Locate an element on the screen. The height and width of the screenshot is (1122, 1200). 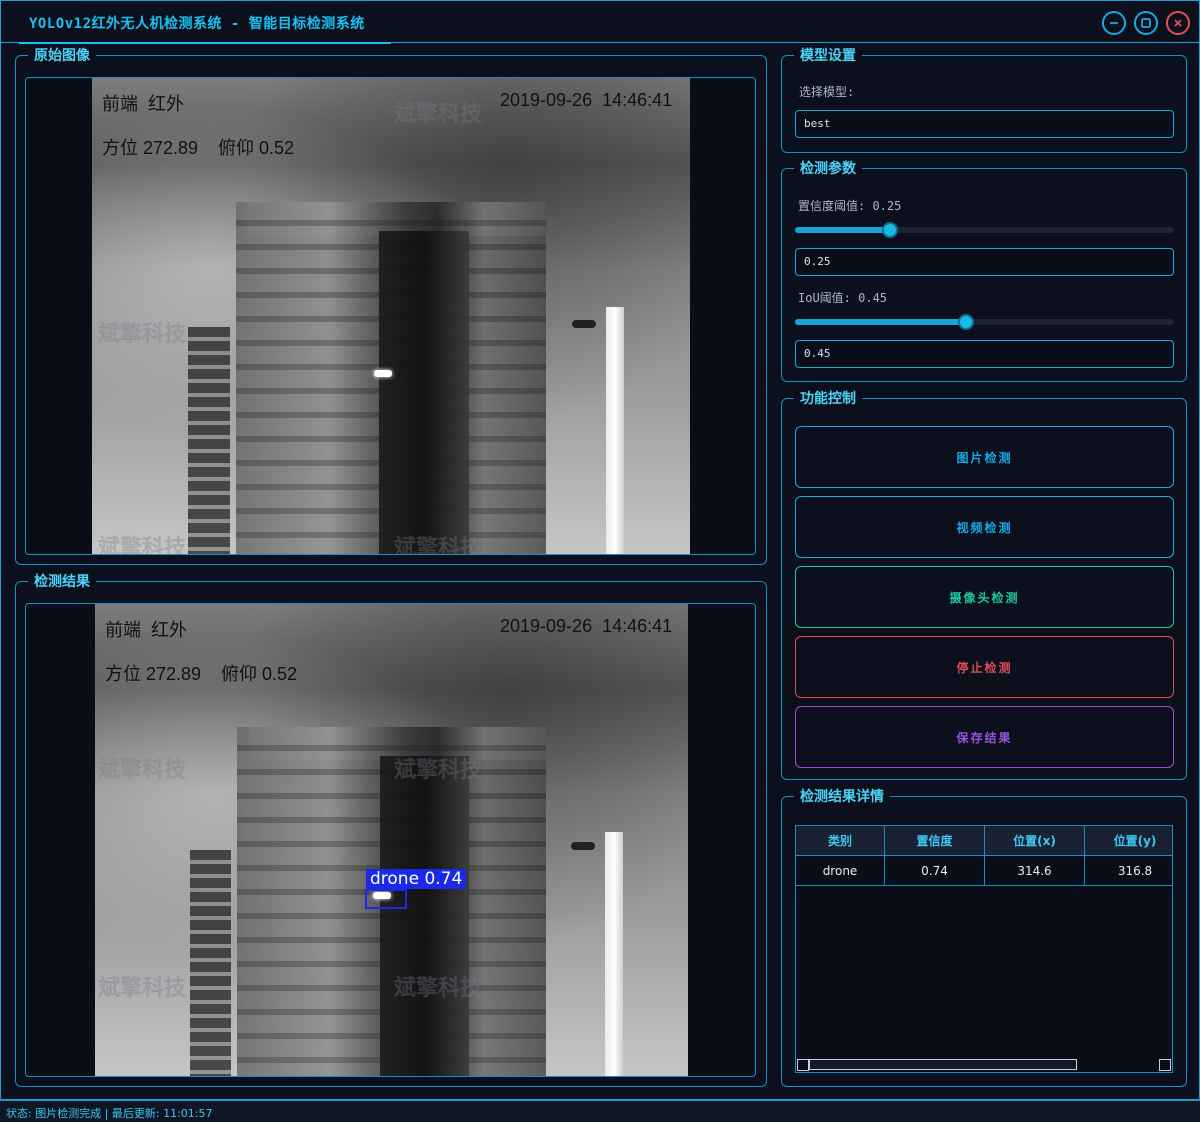
image-detect-button: 图片检测 is located at coordinates (984, 457).